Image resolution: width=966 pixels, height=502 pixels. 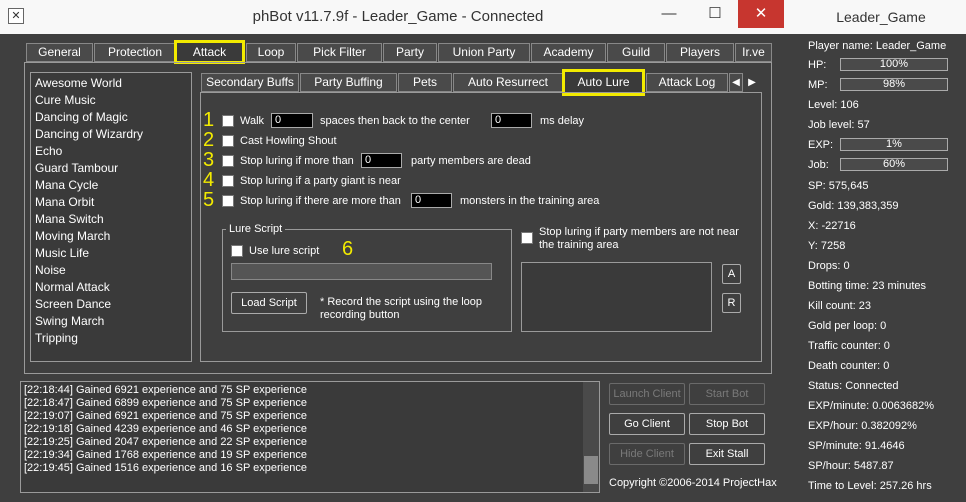 I want to click on tab-union-party: Union Party, so click(x=484, y=52).